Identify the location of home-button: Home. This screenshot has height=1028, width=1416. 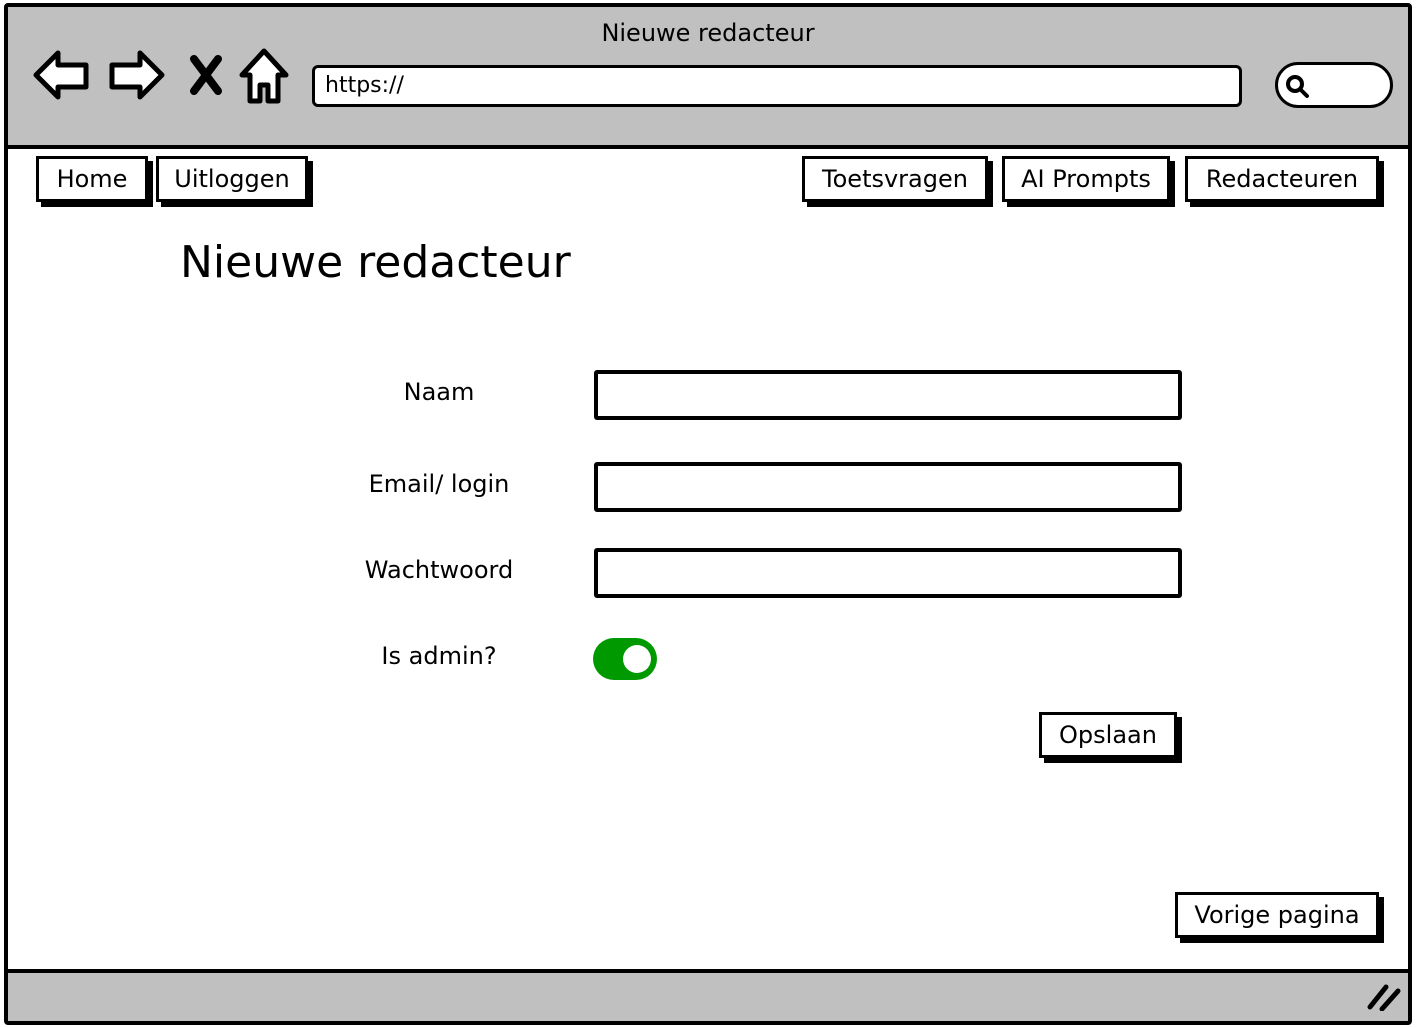
(92, 179).